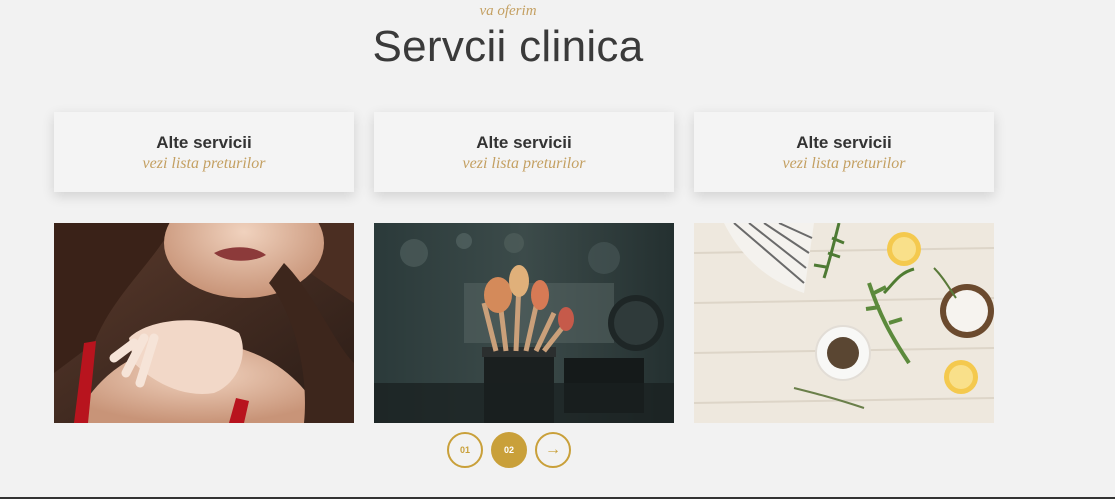 The height and width of the screenshot is (499, 1115). I want to click on makeup-brushes-photo, so click(524, 323).